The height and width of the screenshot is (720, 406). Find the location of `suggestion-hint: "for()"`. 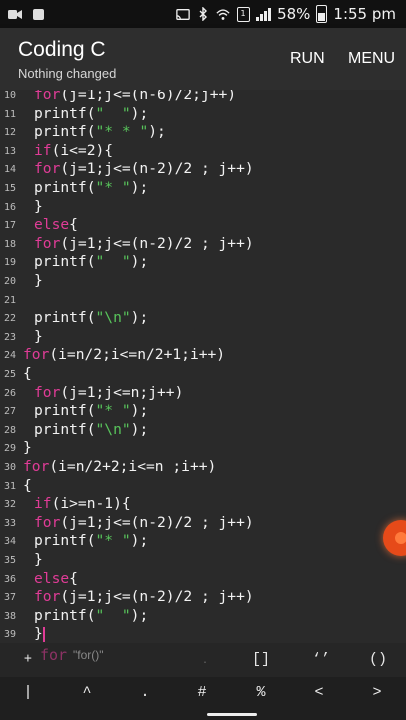

suggestion-hint: "for()" is located at coordinates (88, 655).